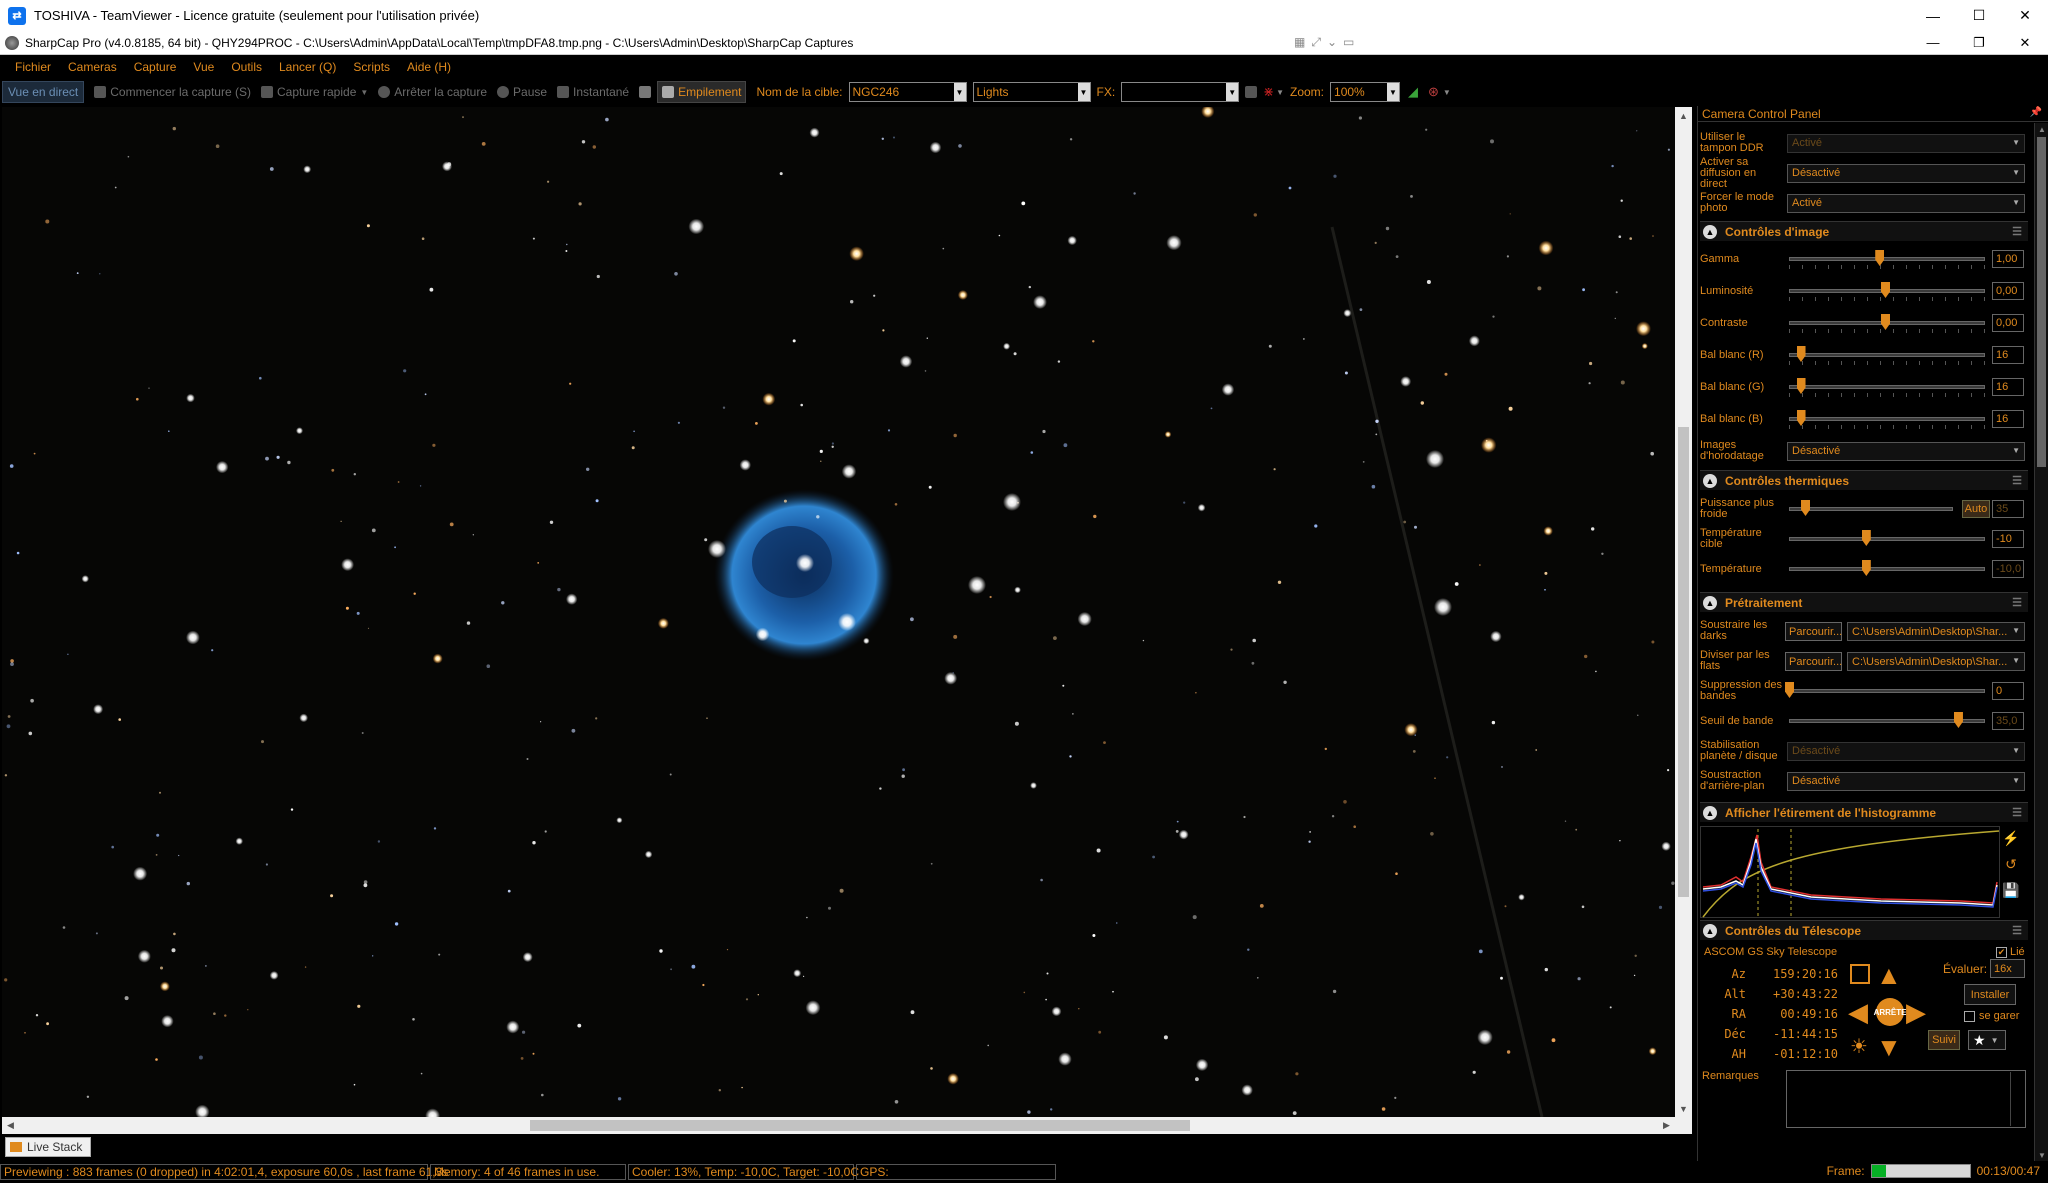 Image resolution: width=2048 pixels, height=1183 pixels. I want to click on ddr-buffer-select: Activé ▼, so click(1906, 143).